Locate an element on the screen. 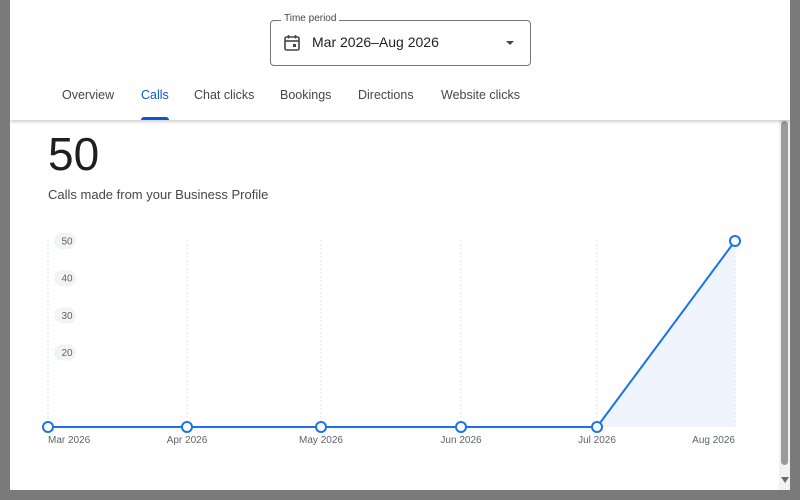 This screenshot has width=800, height=500. time-period-value: Mar 2026–Aug 2026 is located at coordinates (375, 42).